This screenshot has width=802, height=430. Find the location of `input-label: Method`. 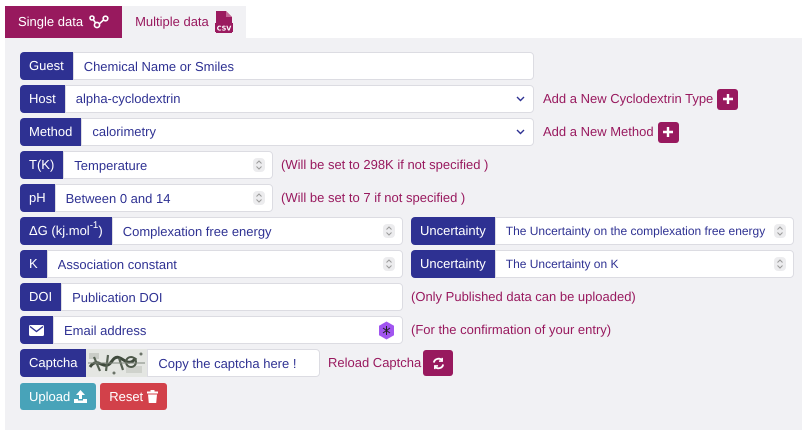

input-label: Method is located at coordinates (51, 132).